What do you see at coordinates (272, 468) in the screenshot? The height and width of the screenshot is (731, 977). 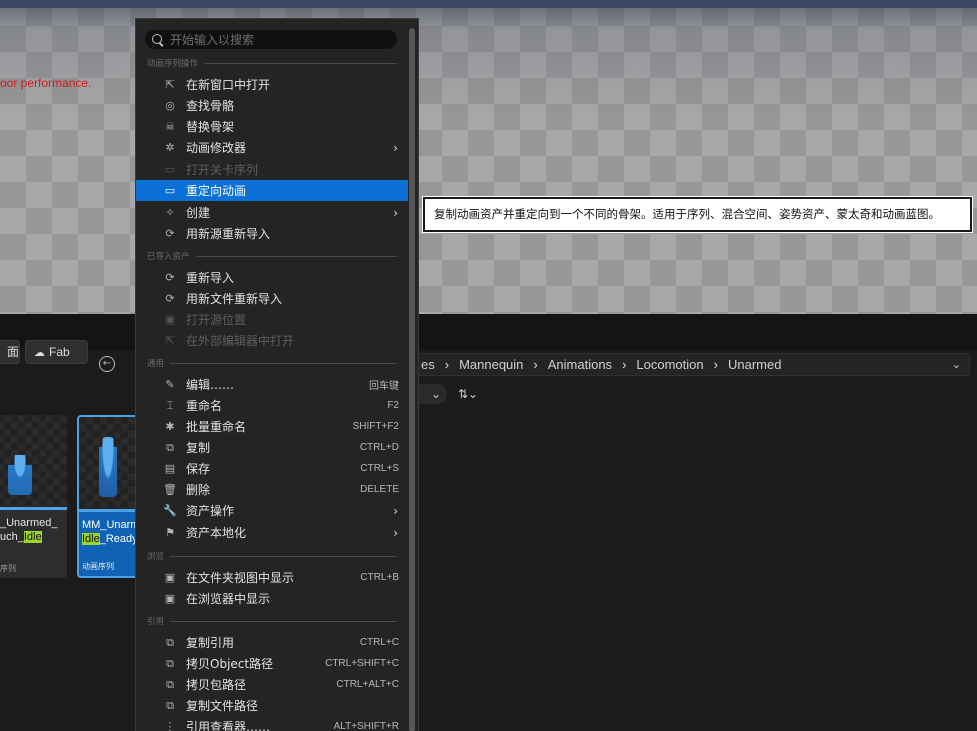 I see `menu-item-save: ▤ 保存 CTRL+S` at bounding box center [272, 468].